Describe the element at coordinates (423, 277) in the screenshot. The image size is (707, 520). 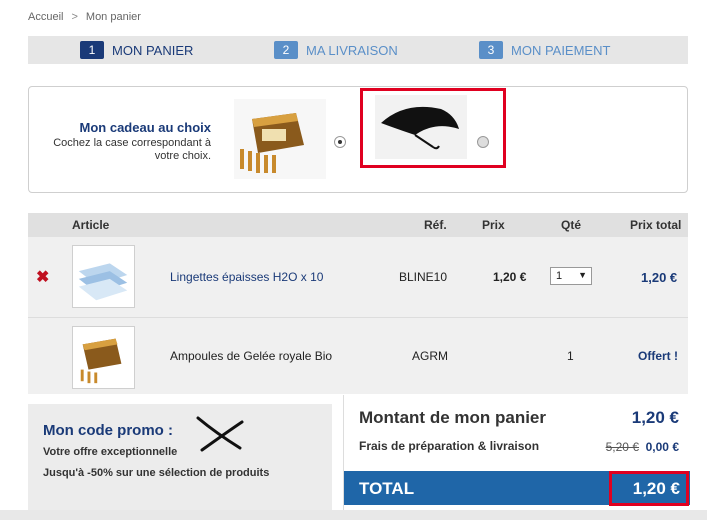
I see `product-ref: BLINE10` at that location.